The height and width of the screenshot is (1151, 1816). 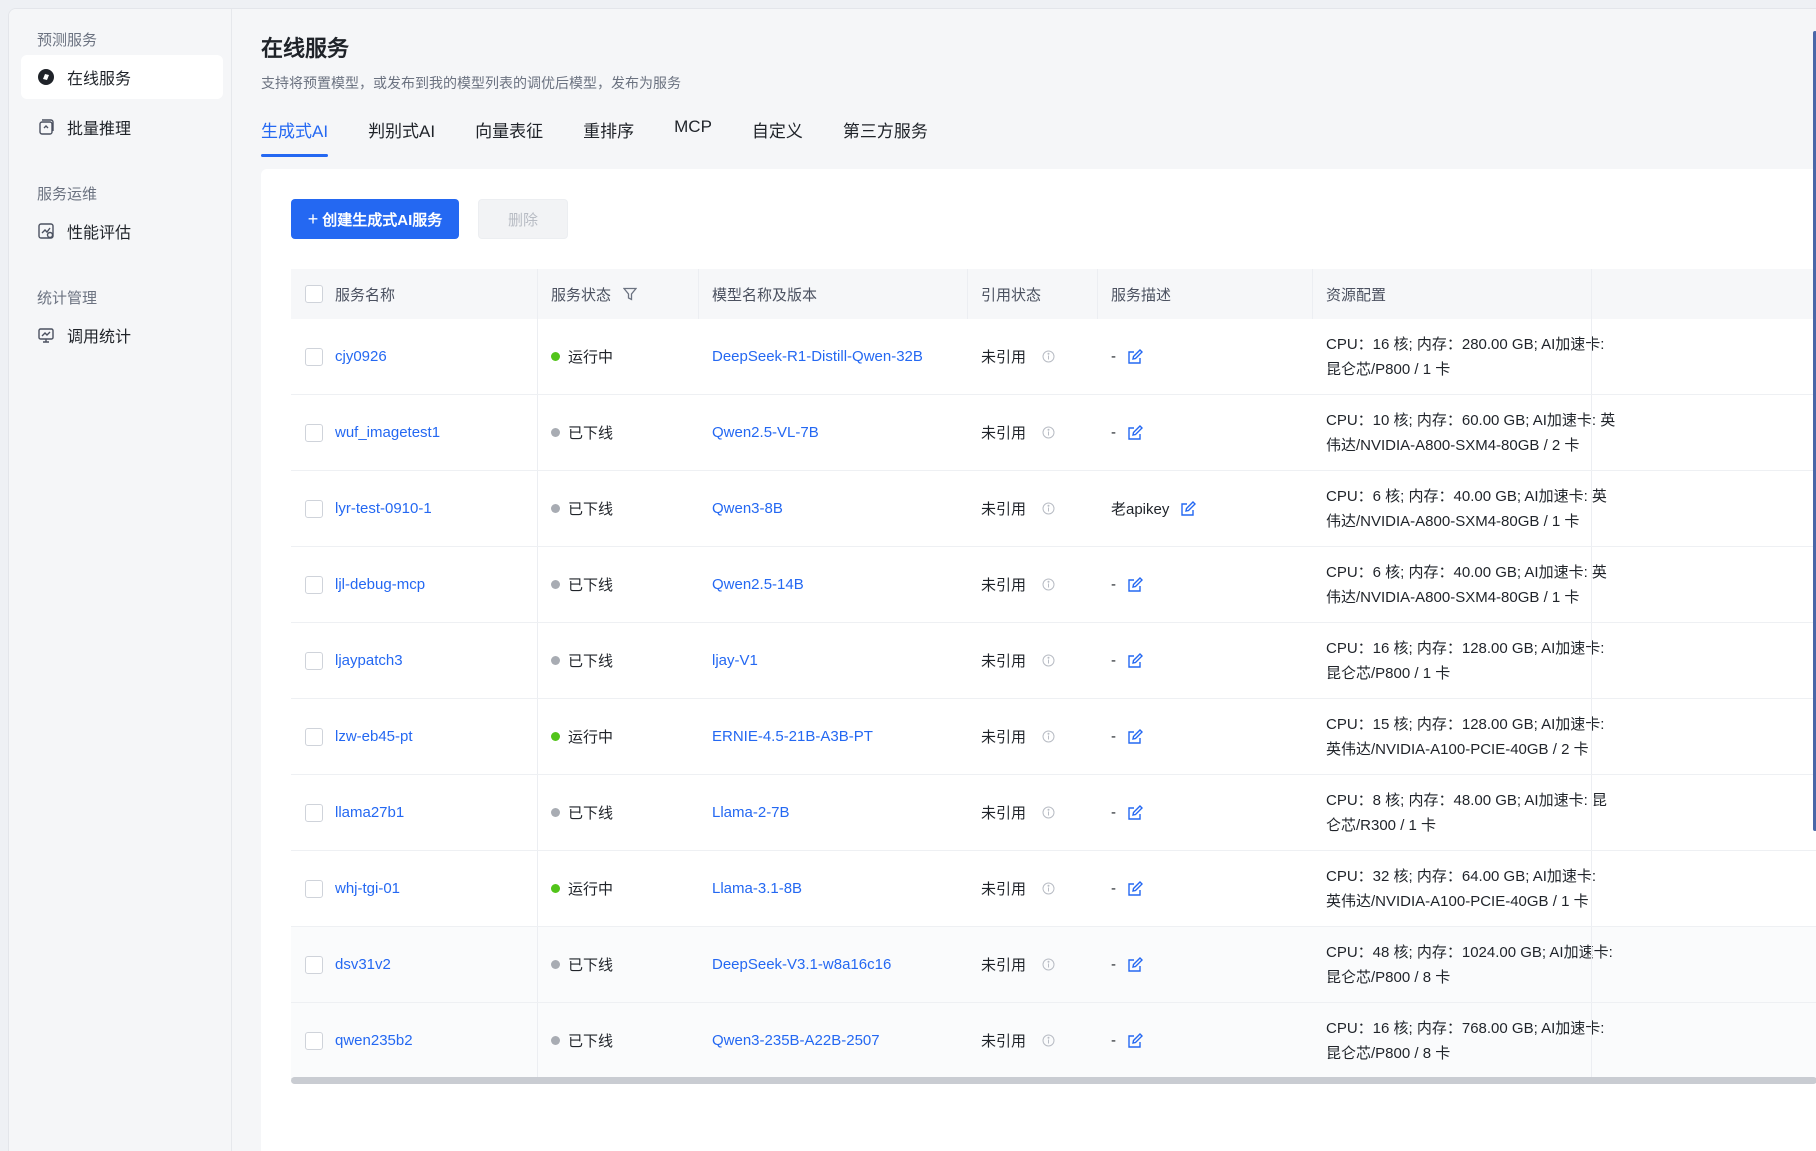 I want to click on header-desc: 服务描述, so click(x=1141, y=295).